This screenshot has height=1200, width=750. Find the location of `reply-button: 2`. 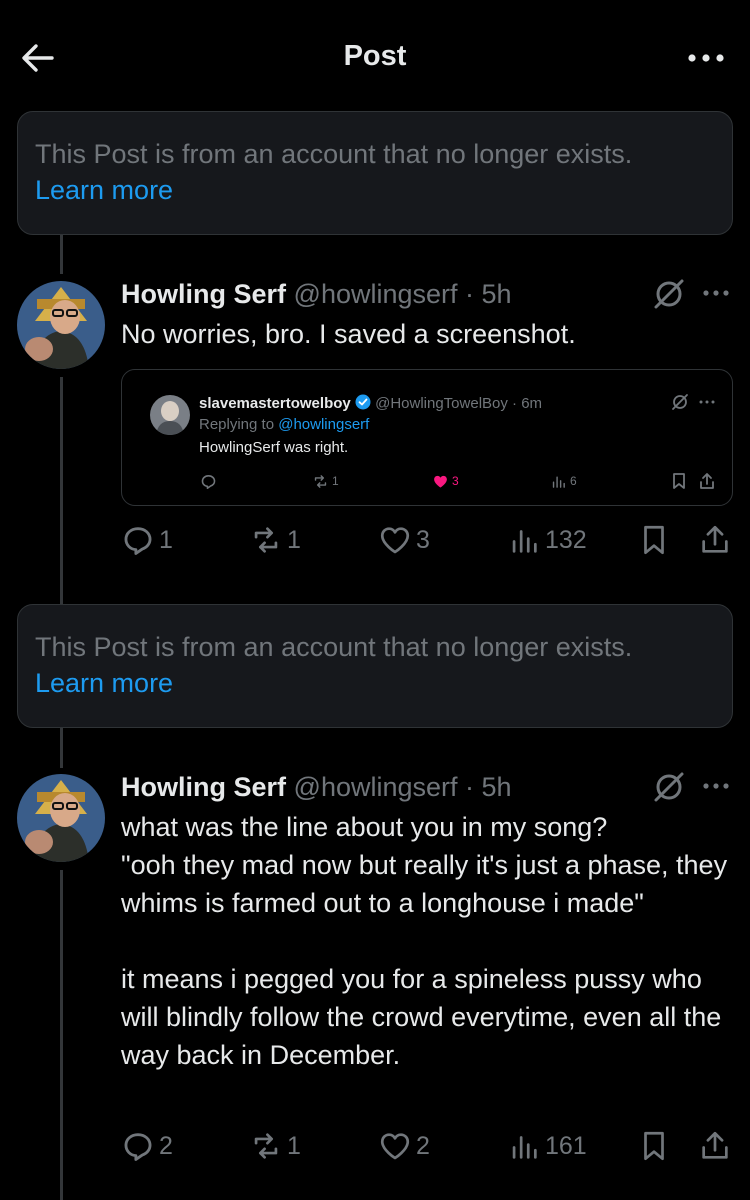

reply-button: 2 is located at coordinates (147, 1146).